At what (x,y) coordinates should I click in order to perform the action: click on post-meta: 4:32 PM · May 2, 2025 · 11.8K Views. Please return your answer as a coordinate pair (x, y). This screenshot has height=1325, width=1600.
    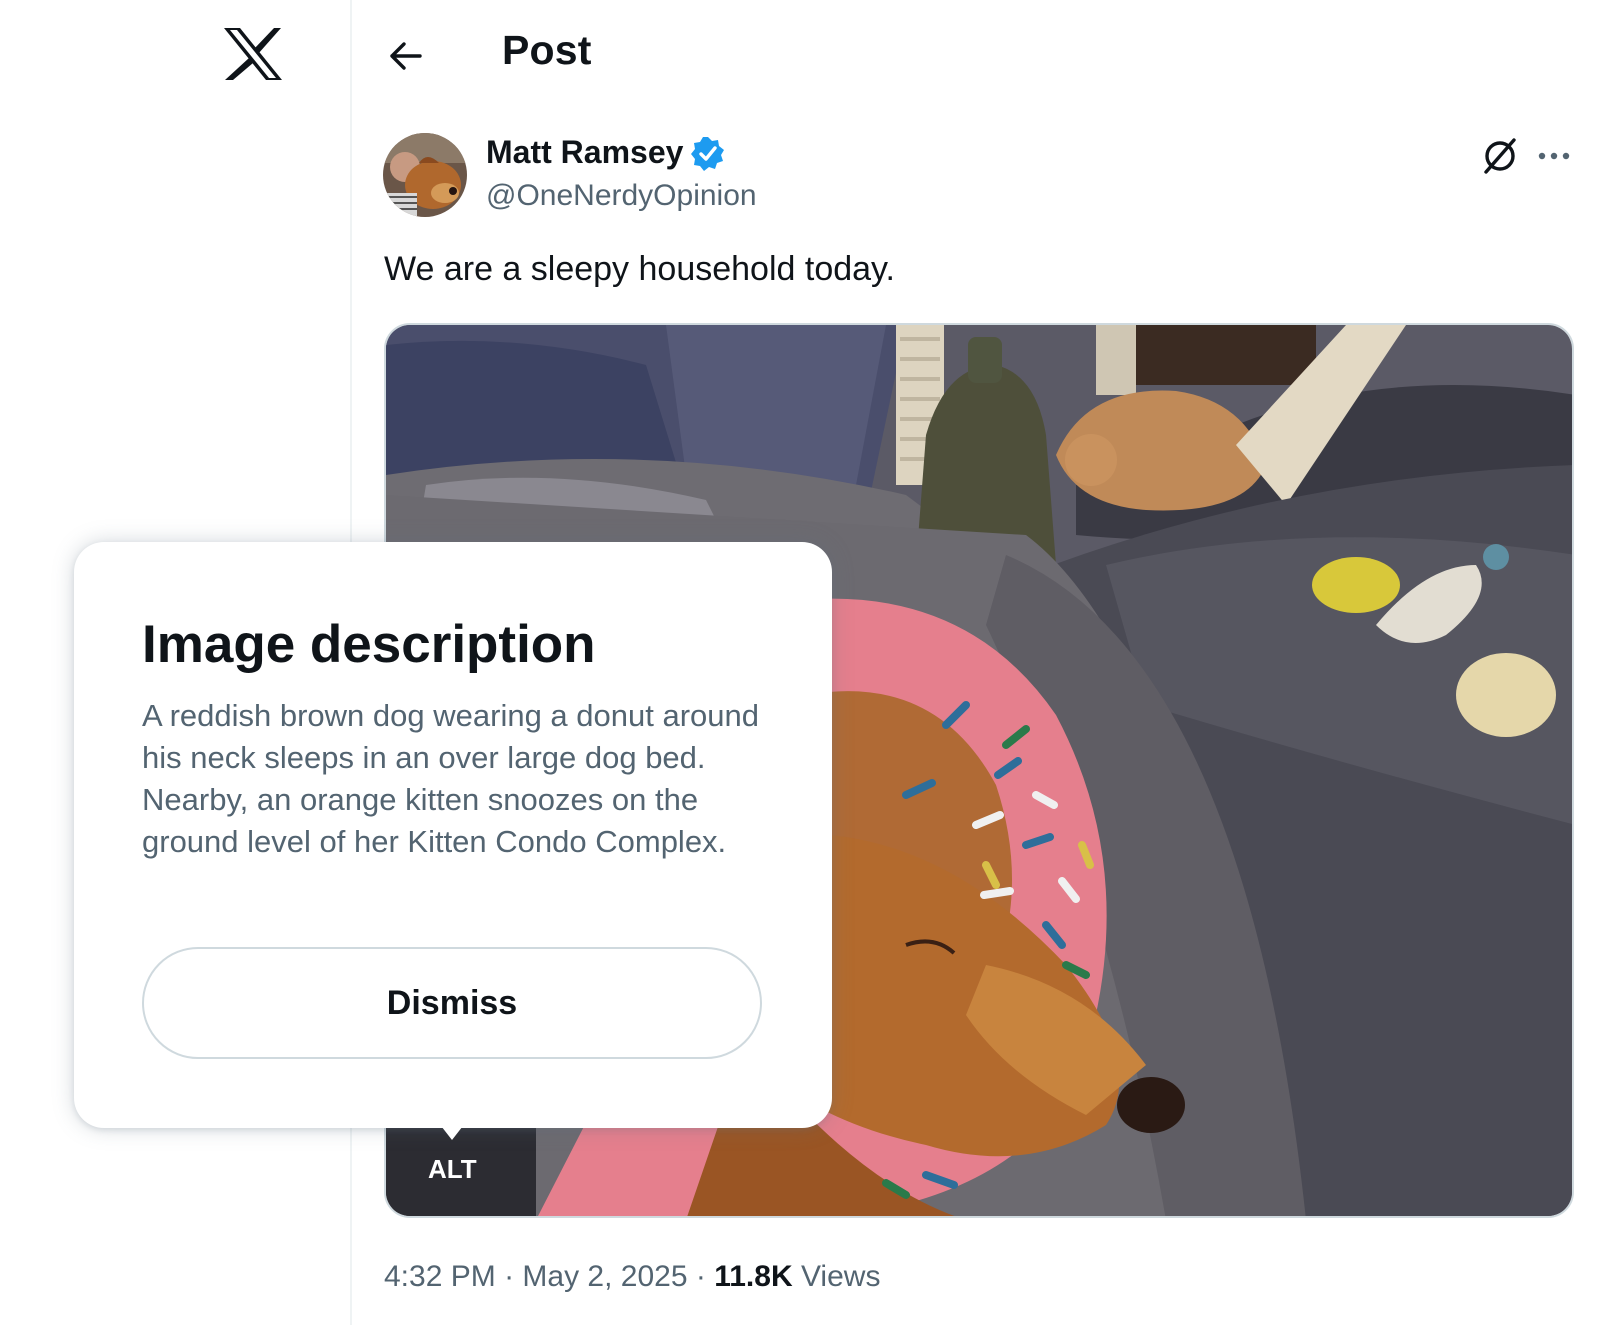
    Looking at the image, I should click on (632, 1277).